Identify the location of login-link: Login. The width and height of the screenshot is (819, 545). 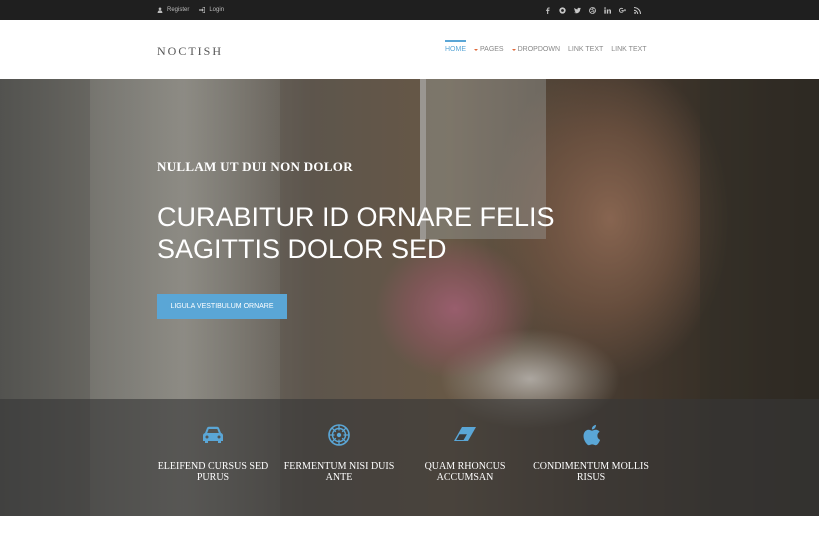
(211, 10).